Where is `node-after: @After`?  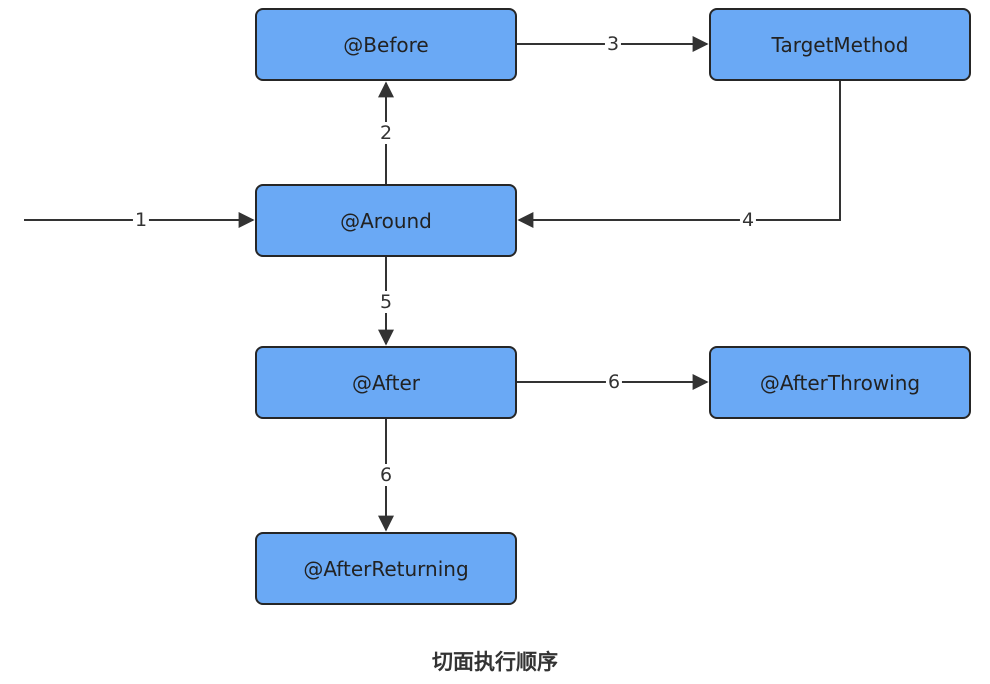
node-after: @After is located at coordinates (386, 382).